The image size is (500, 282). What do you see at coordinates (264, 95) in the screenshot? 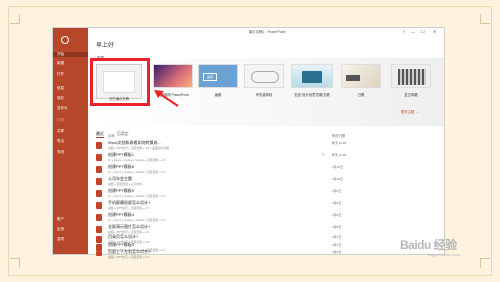
I see `template-caption: 环形装饰线` at bounding box center [264, 95].